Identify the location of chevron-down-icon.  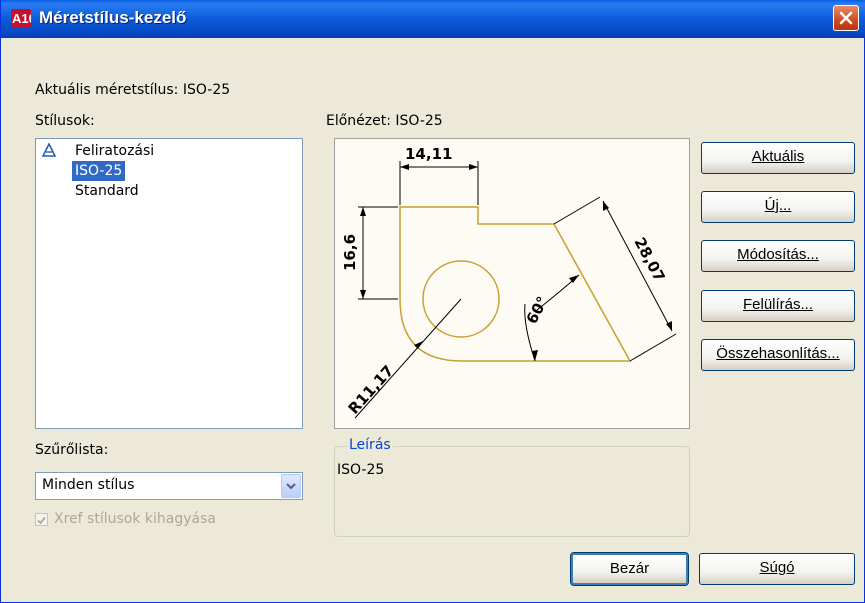
(291, 486).